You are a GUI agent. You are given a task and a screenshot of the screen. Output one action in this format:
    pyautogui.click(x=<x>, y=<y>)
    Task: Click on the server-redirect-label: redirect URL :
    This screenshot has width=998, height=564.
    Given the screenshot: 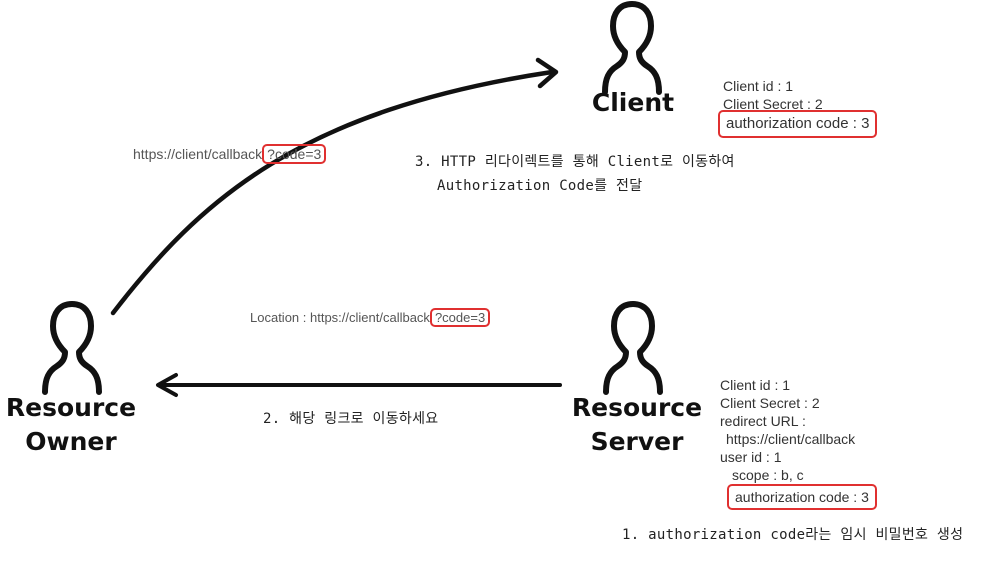 What is the action you would take?
    pyautogui.click(x=763, y=421)
    